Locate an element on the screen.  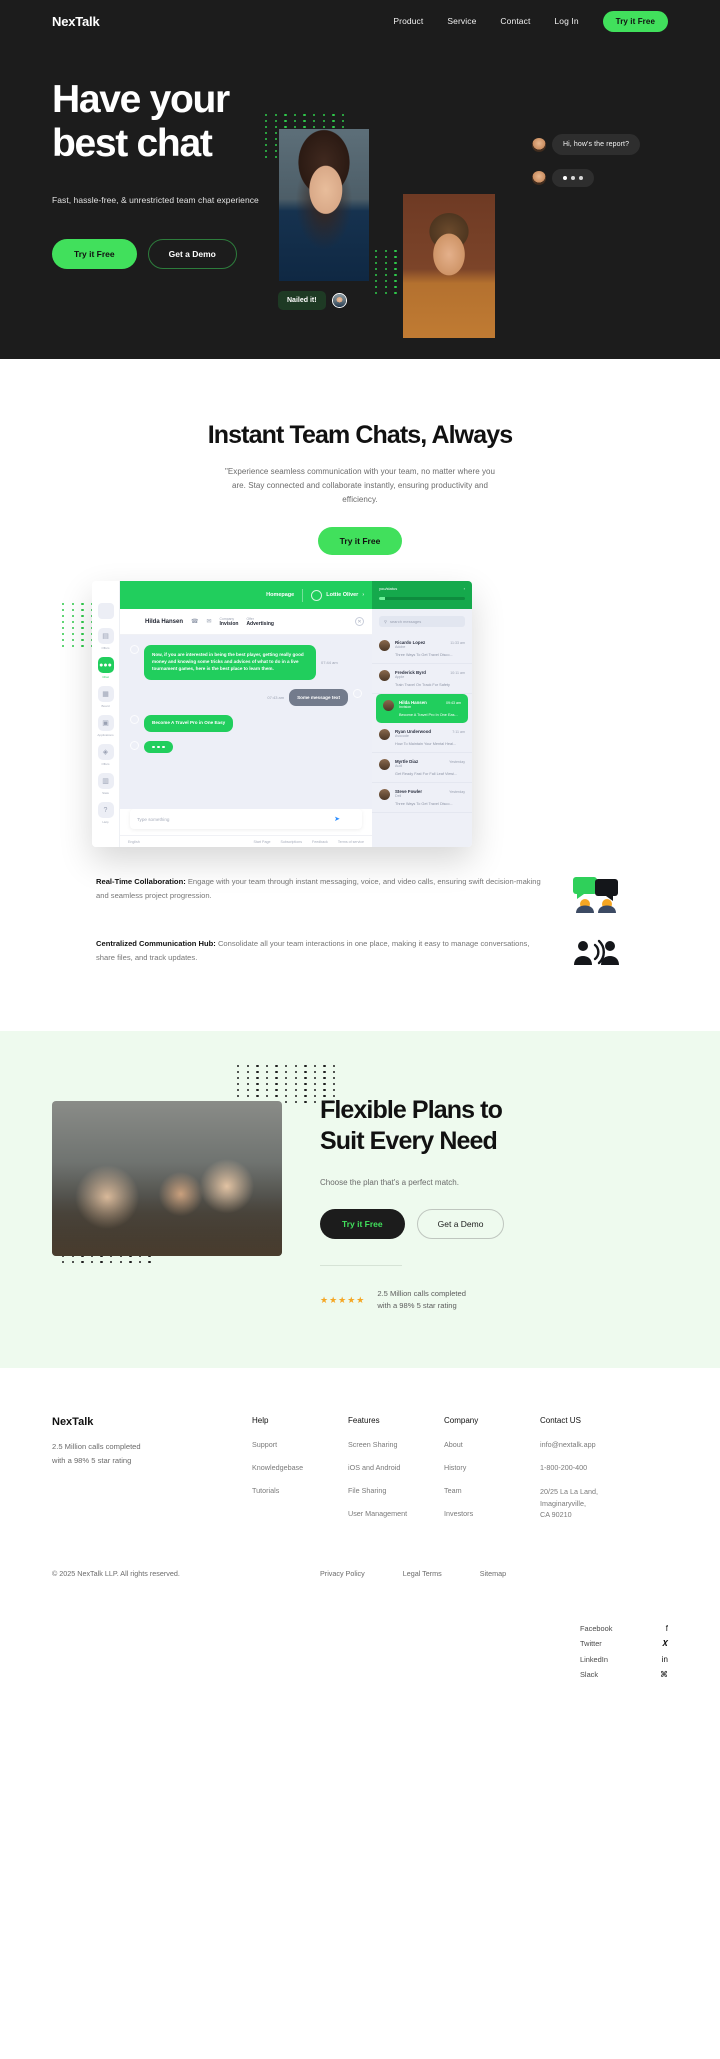
hero-chat-bubble-text: Hi, how's the report? is located at coordinates (596, 144).